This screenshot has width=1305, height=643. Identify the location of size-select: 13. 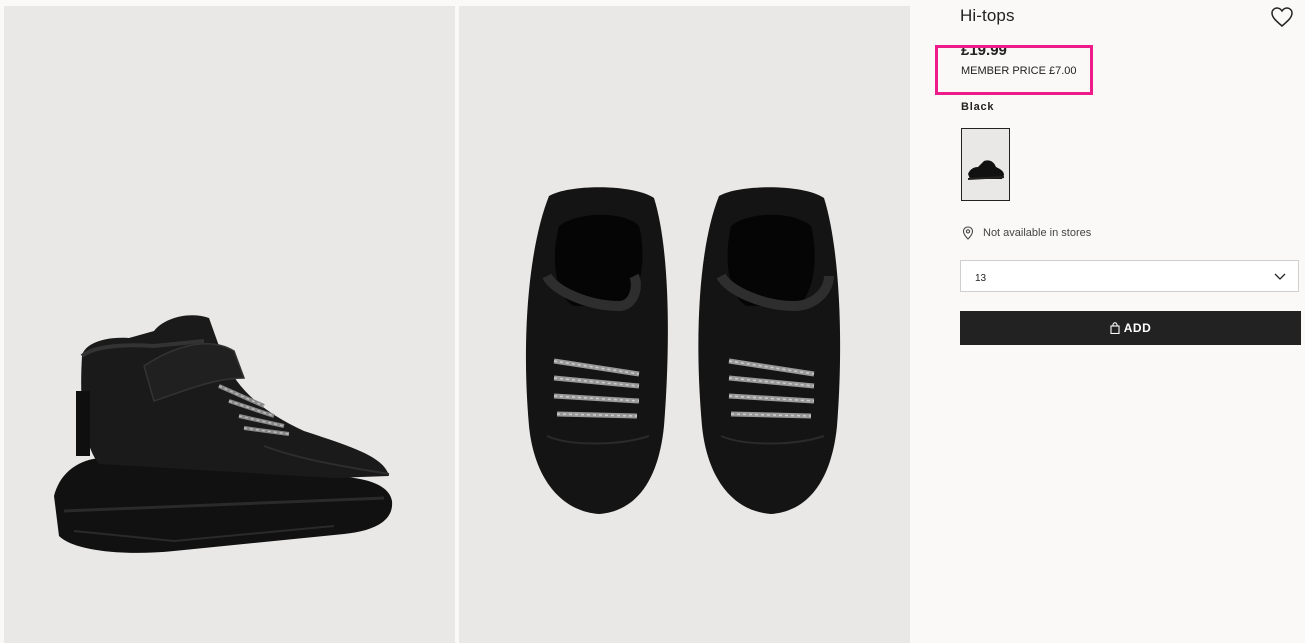
(1129, 276).